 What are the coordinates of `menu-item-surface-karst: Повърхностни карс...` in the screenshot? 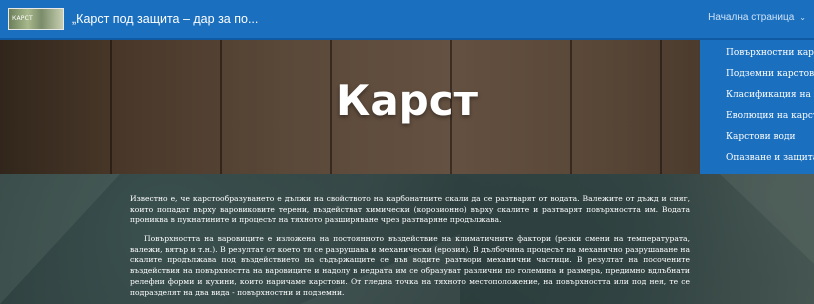 It's located at (757, 52).